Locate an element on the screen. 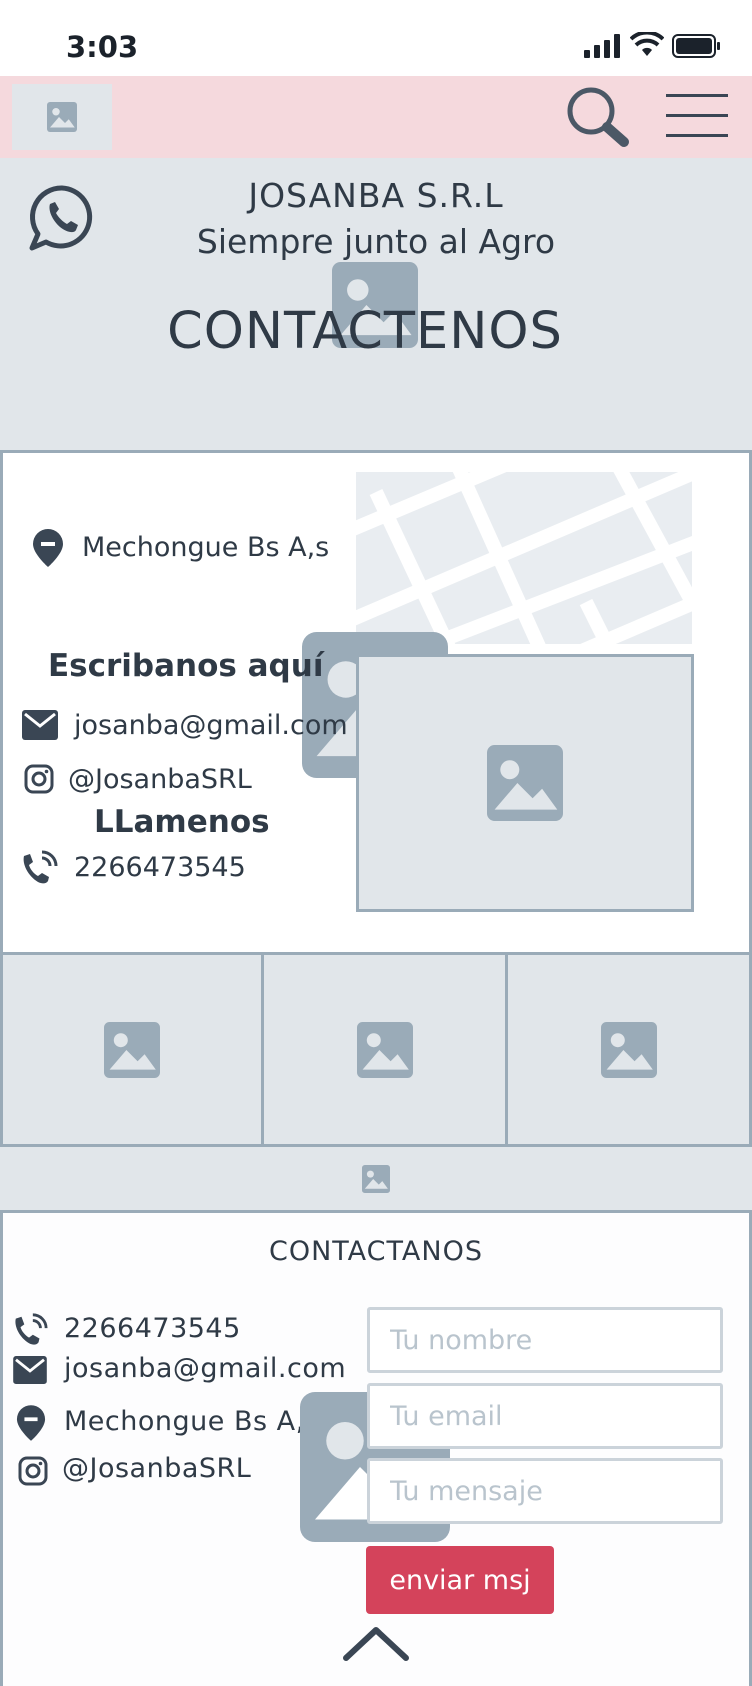 The width and height of the screenshot is (752, 1686). name-input is located at coordinates (545, 1340).